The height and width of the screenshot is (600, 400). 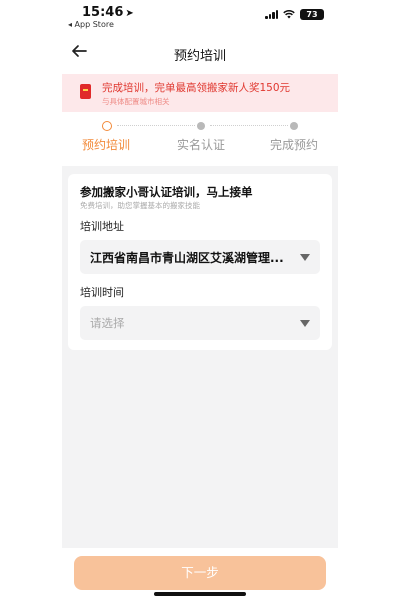 What do you see at coordinates (85, 91) in the screenshot?
I see `red-packet-icon` at bounding box center [85, 91].